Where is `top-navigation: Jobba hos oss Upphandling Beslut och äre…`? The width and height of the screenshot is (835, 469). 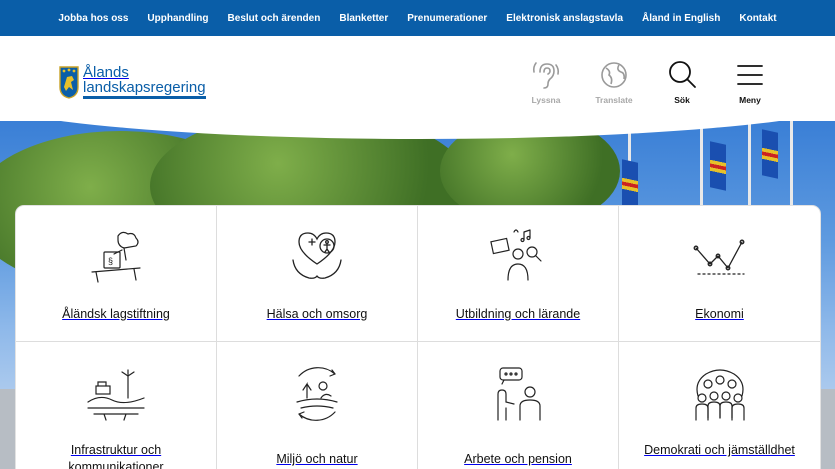
top-navigation: Jobba hos oss Upphandling Beslut och äre… is located at coordinates (417, 18).